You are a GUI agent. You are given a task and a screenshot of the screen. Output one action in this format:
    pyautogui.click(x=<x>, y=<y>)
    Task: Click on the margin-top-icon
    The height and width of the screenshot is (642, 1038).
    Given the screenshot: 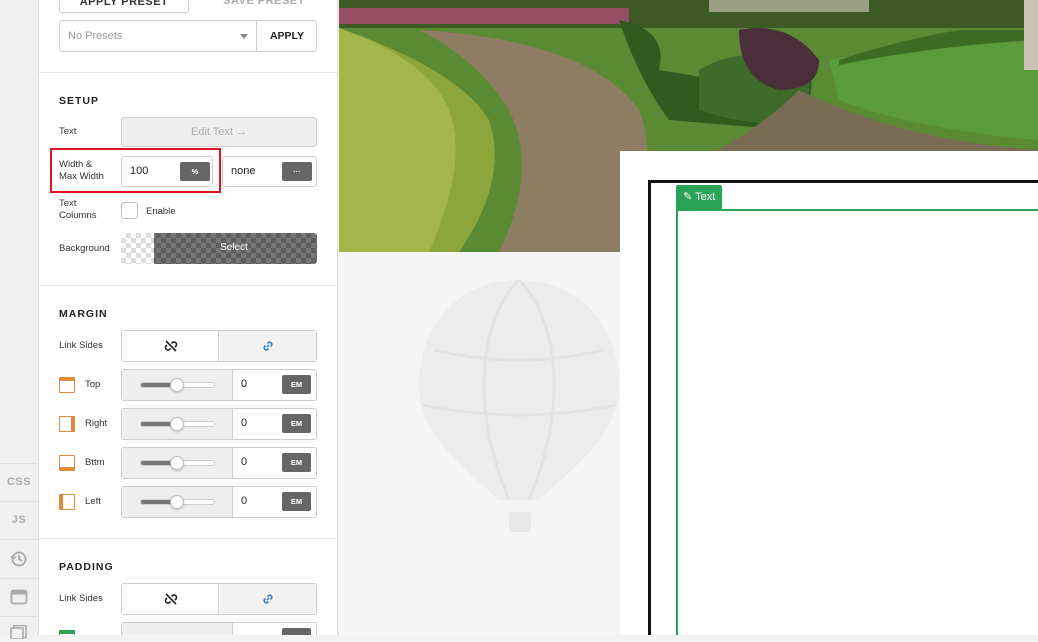 What is the action you would take?
    pyautogui.click(x=67, y=385)
    